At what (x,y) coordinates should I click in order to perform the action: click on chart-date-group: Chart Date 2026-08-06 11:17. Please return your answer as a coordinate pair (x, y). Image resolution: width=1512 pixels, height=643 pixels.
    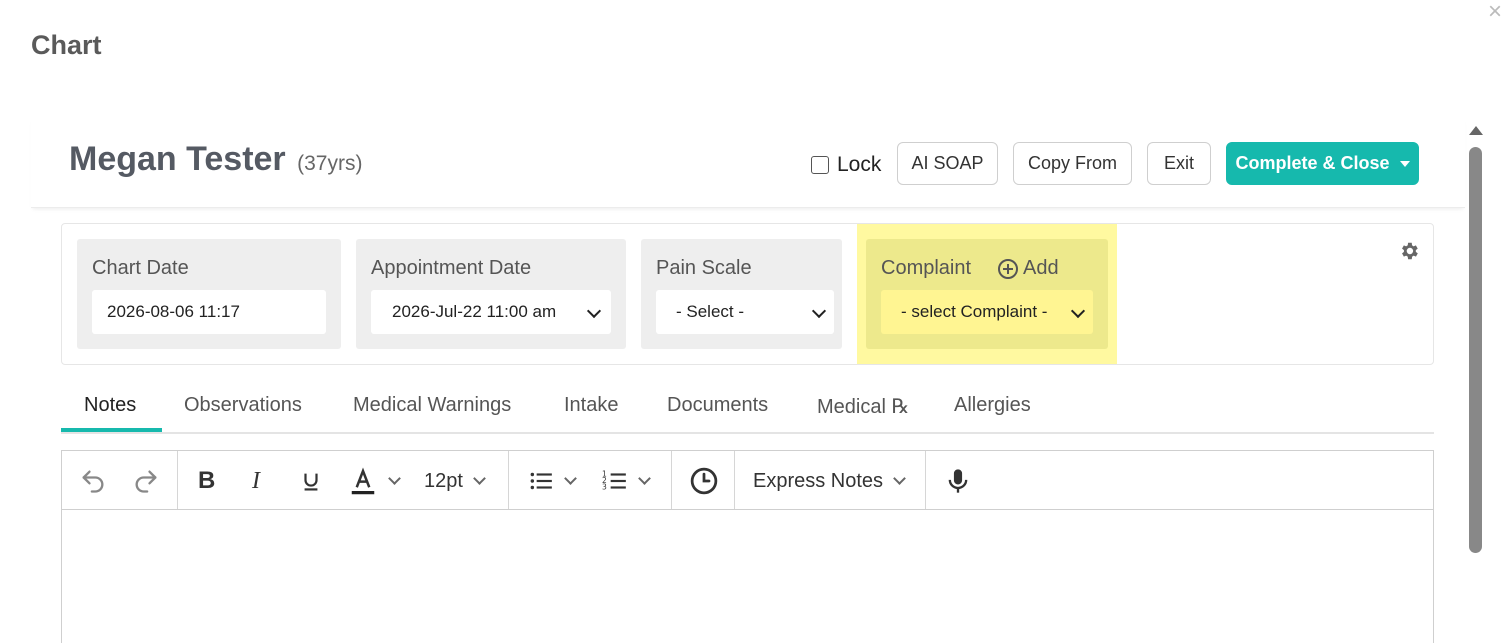
    Looking at the image, I should click on (209, 294).